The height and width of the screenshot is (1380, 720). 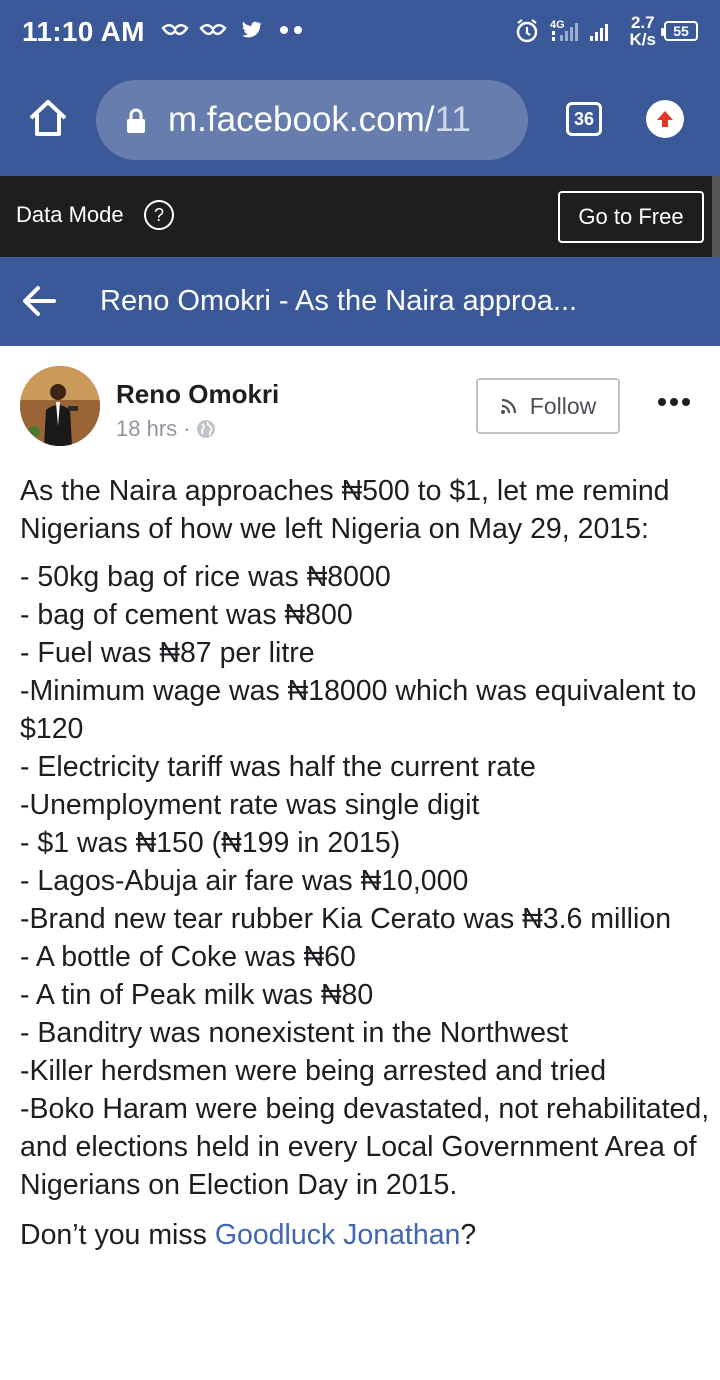 I want to click on go-to-free-label: Go to Free, so click(x=631, y=216).